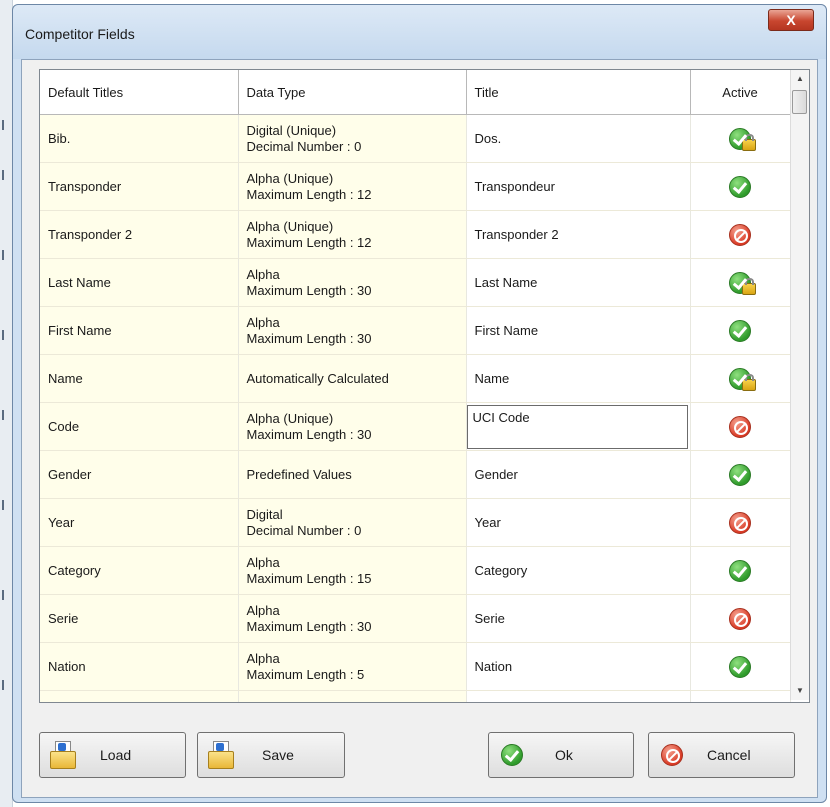  Describe the element at coordinates (139, 330) in the screenshot. I see `default-title-cell: First Name` at that location.